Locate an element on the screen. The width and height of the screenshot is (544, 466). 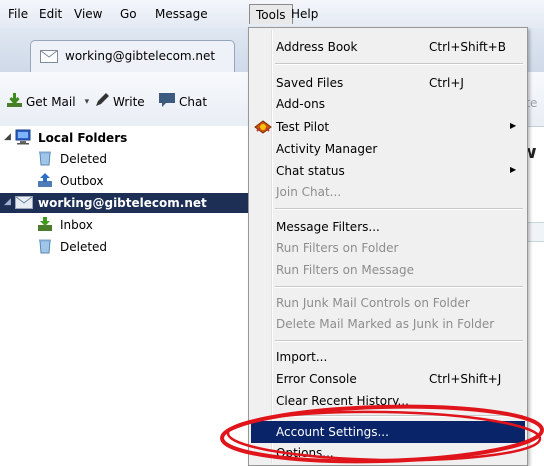
menu-file: File is located at coordinates (18, 14).